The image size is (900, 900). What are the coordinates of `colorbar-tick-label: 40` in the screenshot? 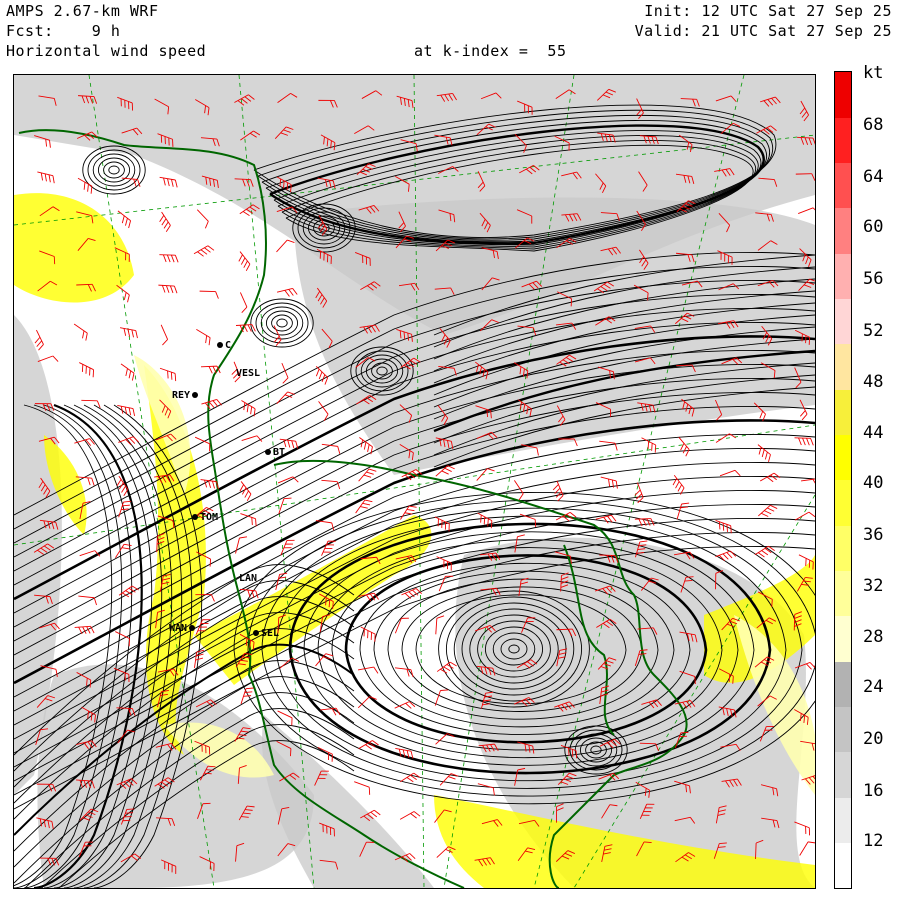 It's located at (873, 483).